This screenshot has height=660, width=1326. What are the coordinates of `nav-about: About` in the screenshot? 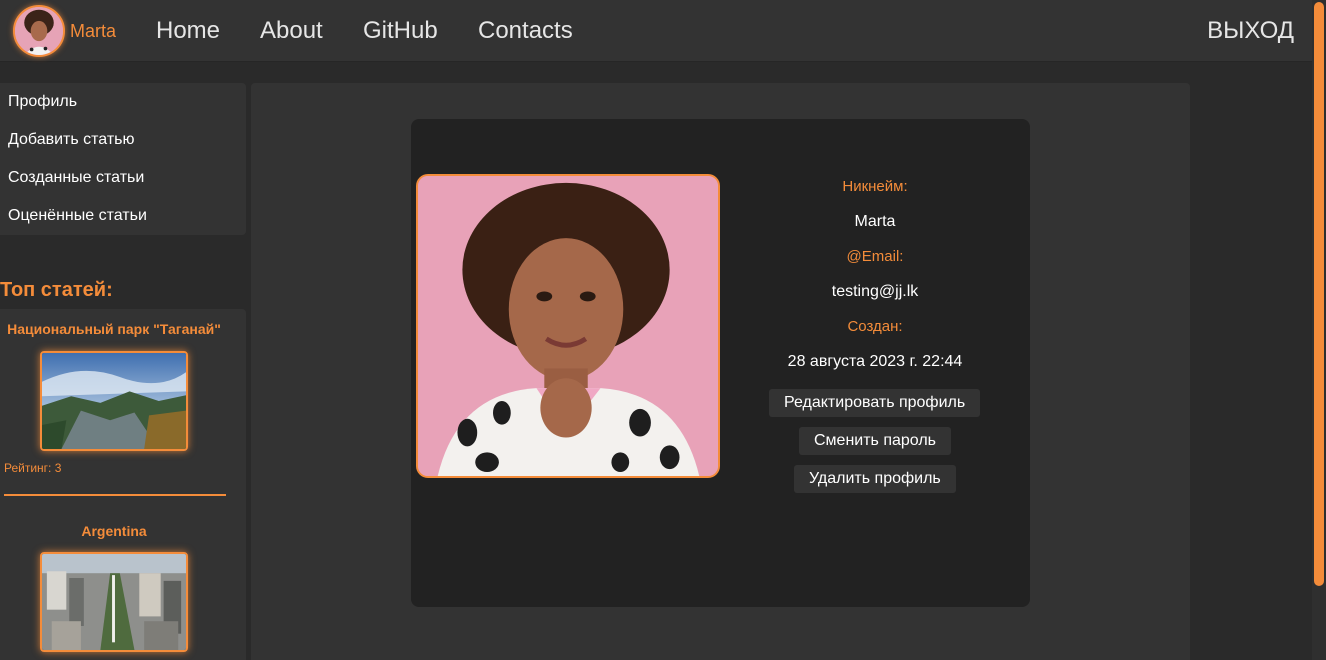 It's located at (291, 31).